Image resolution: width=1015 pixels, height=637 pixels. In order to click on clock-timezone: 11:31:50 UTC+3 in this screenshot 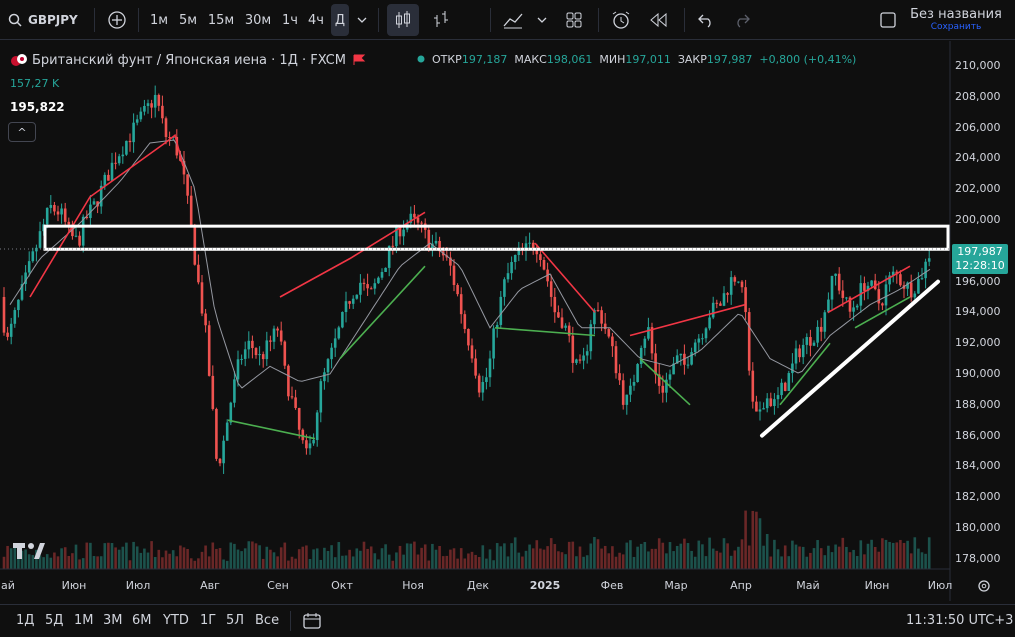, I will do `click(959, 620)`.